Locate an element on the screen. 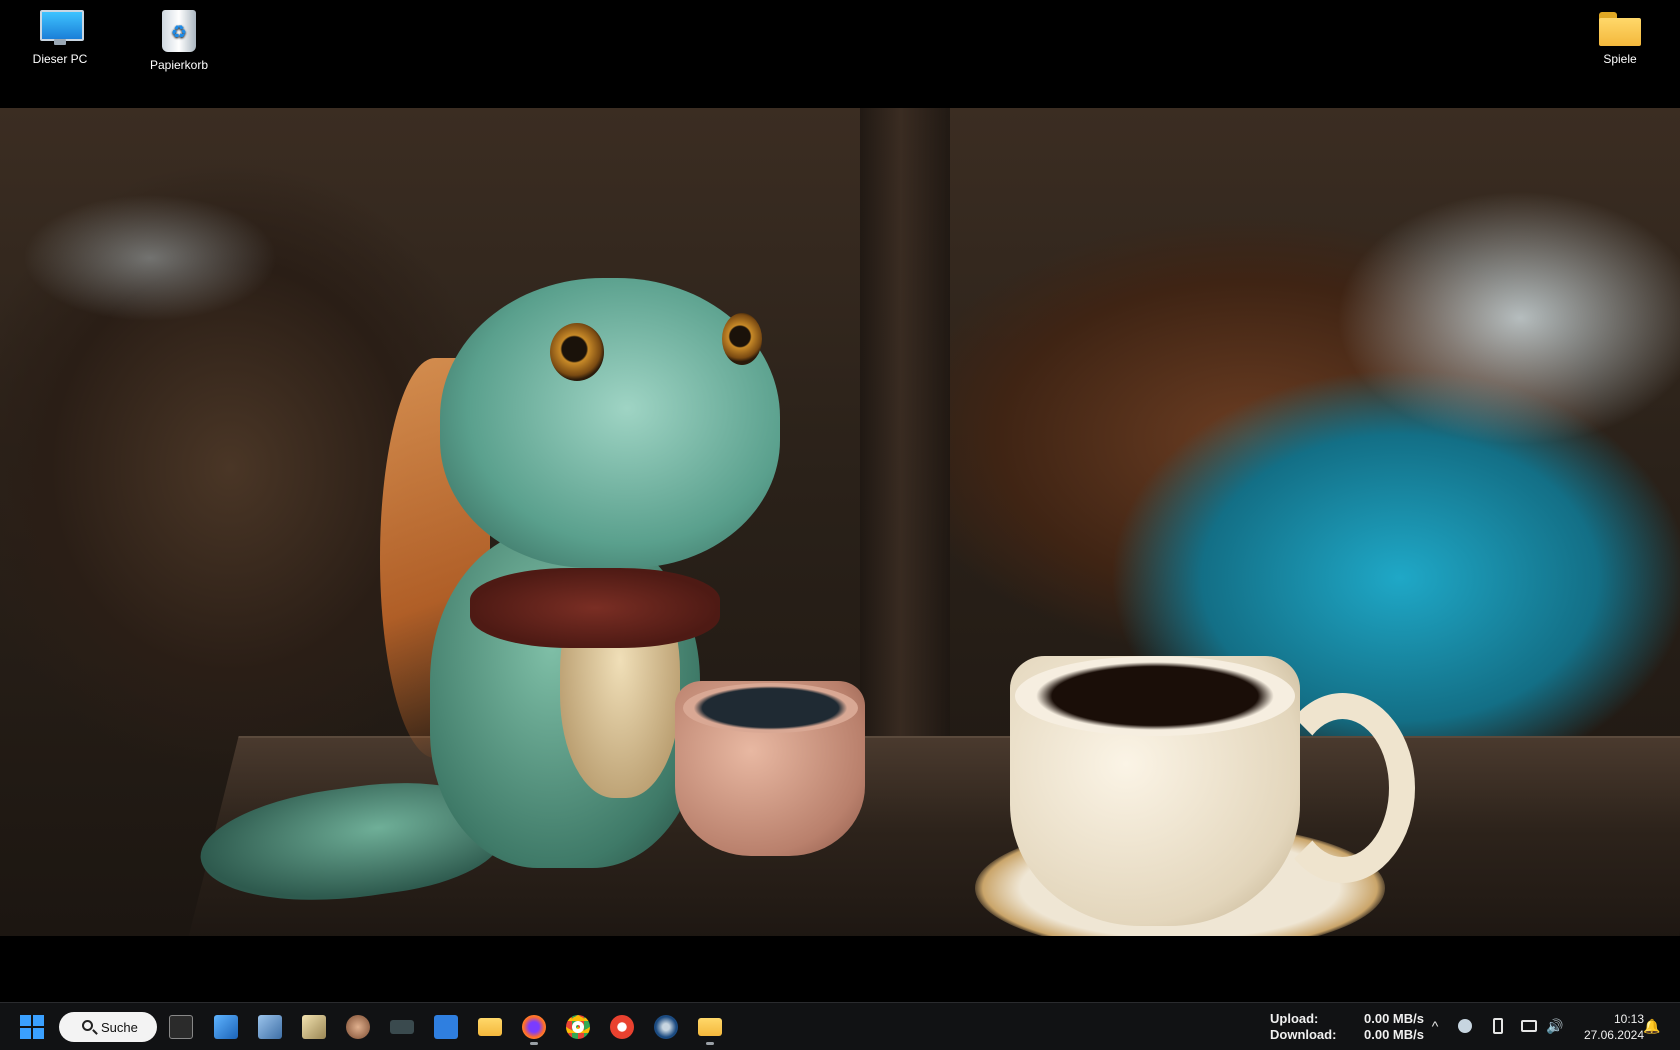  tray-volume-icon: 🔊 is located at coordinates (1555, 1026).